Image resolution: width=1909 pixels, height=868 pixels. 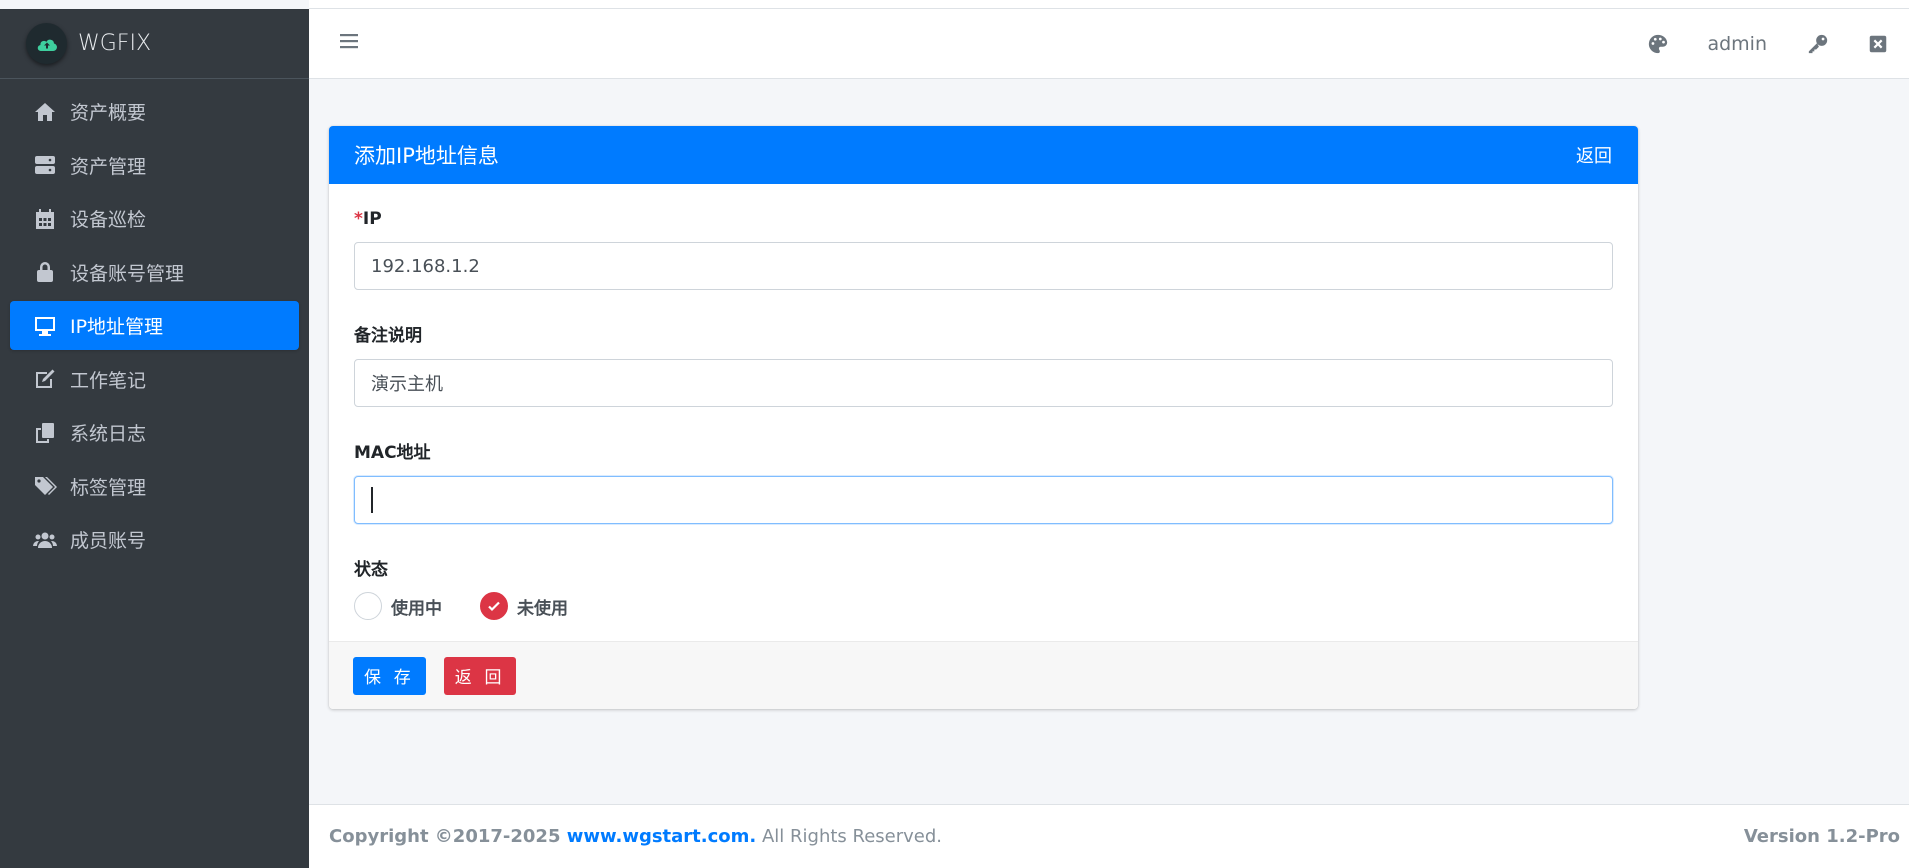 What do you see at coordinates (154, 432) in the screenshot?
I see `sidebar-item-system-log: 系统日志` at bounding box center [154, 432].